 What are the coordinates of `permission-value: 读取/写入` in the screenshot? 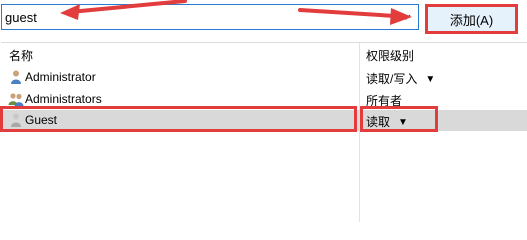 It's located at (392, 79).